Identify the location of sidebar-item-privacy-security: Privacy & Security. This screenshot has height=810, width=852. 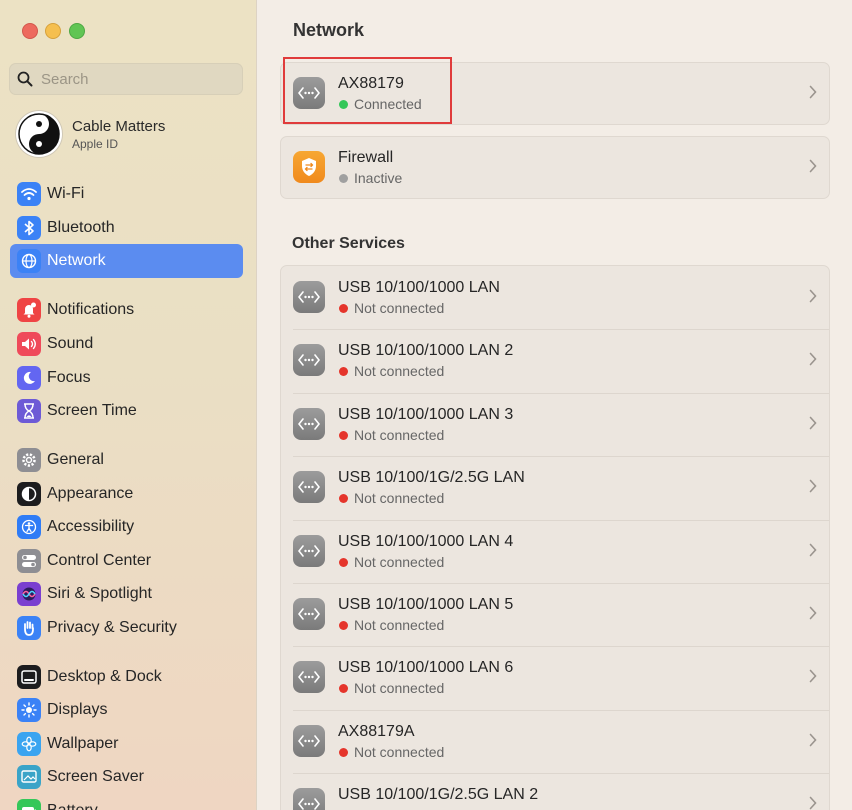
(126, 628).